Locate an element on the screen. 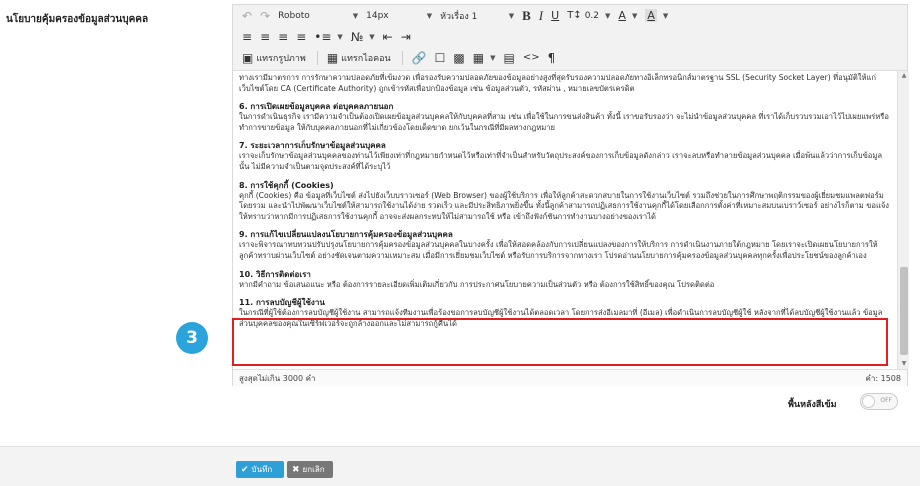  word-count: คำ: 1508 is located at coordinates (883, 378).